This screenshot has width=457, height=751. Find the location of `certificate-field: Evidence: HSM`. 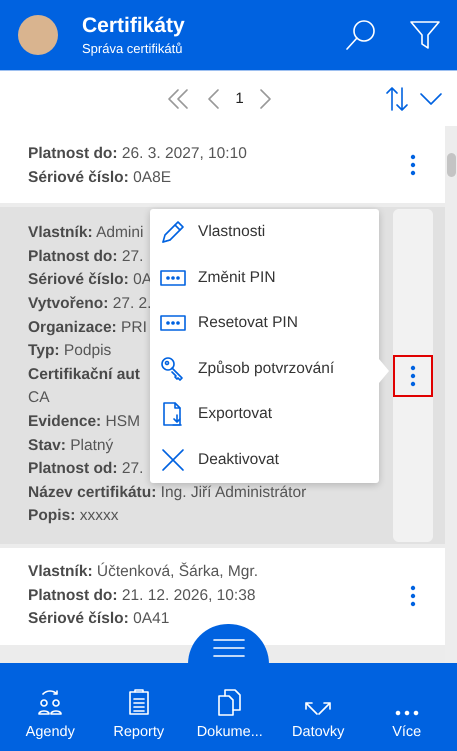

certificate-field: Evidence: HSM is located at coordinates (84, 422).